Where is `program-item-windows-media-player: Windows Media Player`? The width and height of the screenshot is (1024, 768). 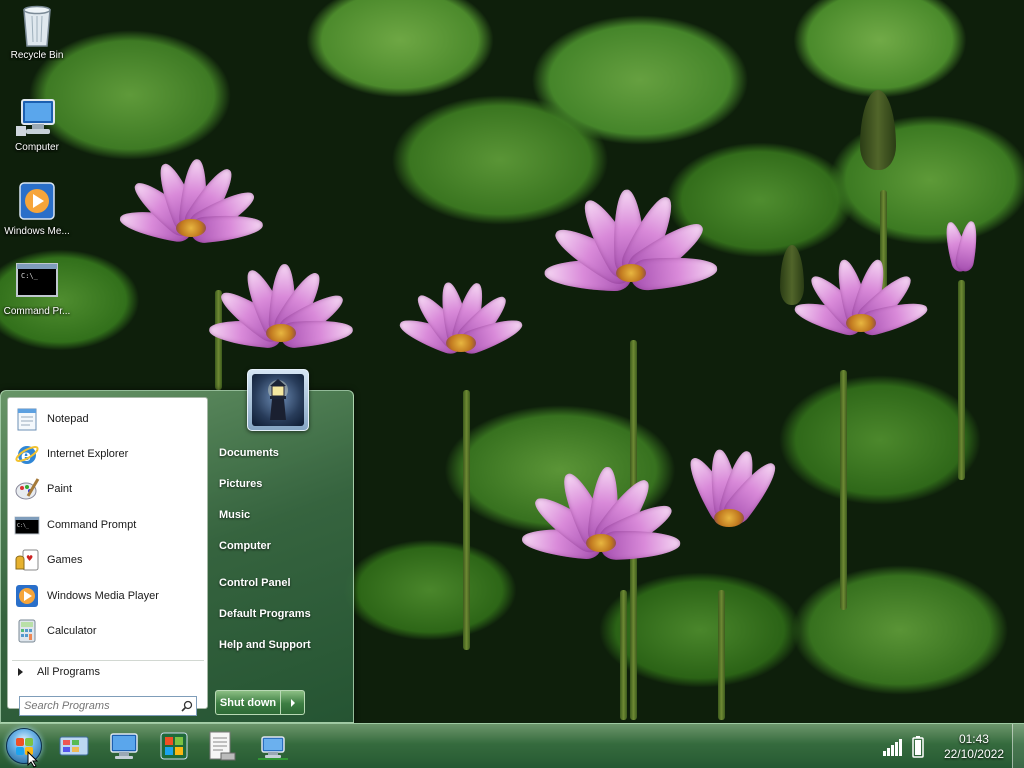 program-item-windows-media-player: Windows Media Player is located at coordinates (108, 595).